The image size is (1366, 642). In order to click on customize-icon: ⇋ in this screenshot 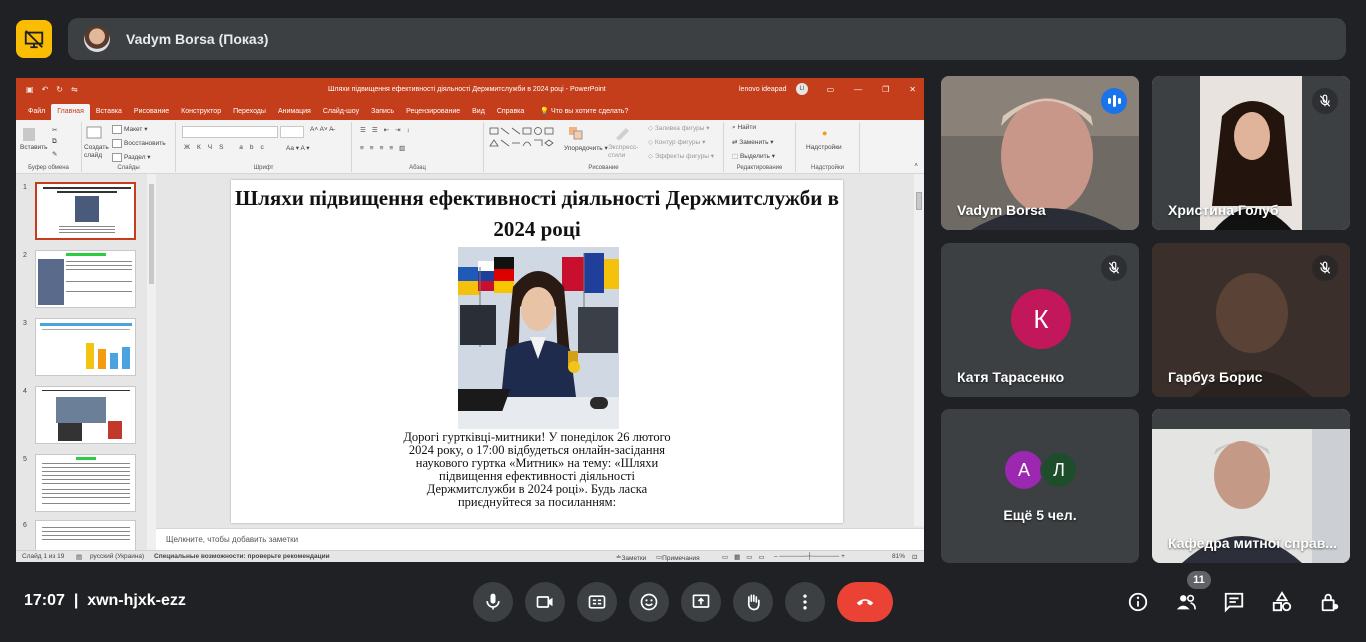, I will do `click(74, 89)`.